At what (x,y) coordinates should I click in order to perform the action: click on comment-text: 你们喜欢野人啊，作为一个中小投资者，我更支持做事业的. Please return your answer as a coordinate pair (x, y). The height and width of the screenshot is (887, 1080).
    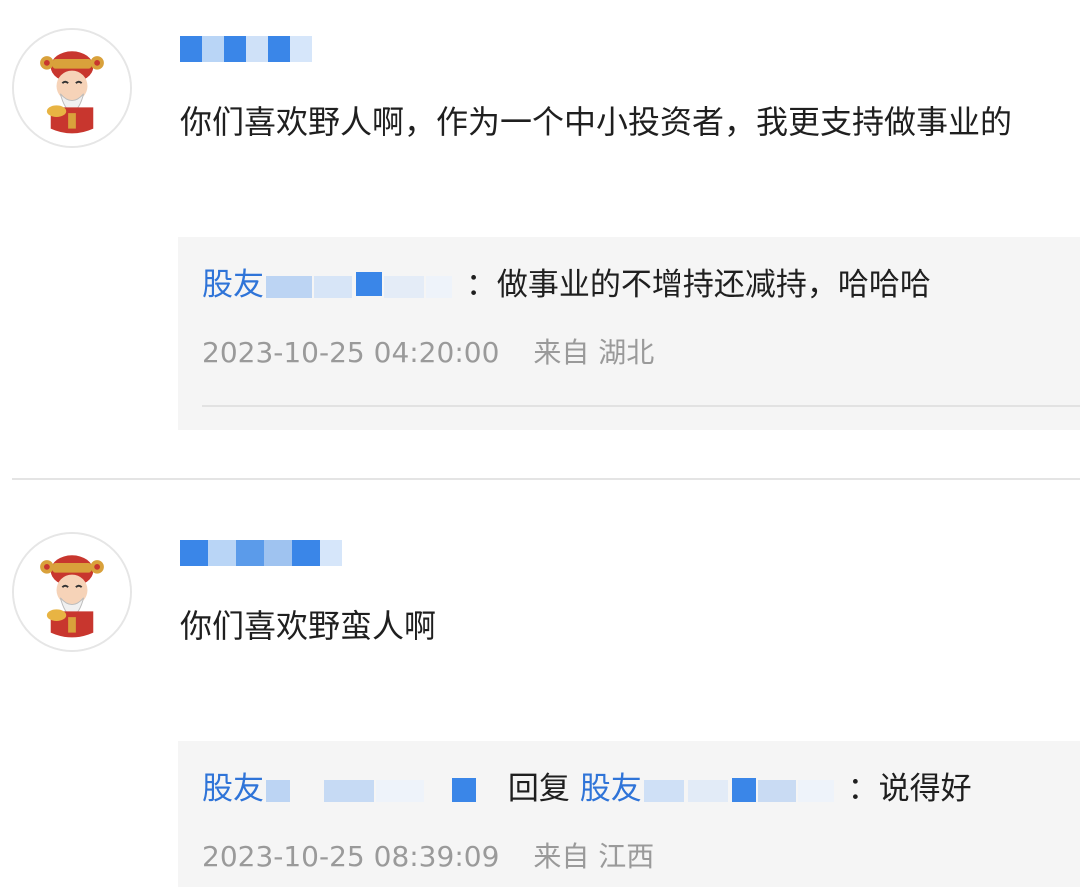
    Looking at the image, I should click on (596, 122).